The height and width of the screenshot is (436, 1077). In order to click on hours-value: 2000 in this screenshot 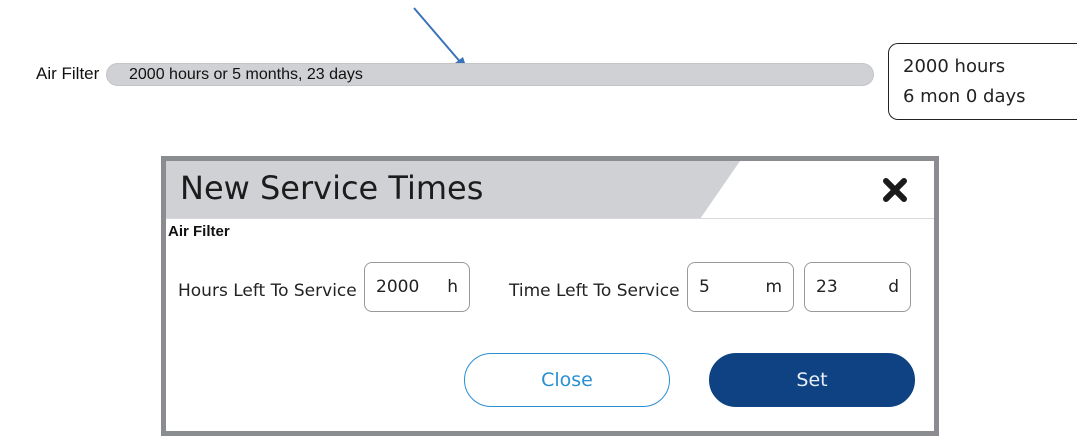, I will do `click(398, 287)`.